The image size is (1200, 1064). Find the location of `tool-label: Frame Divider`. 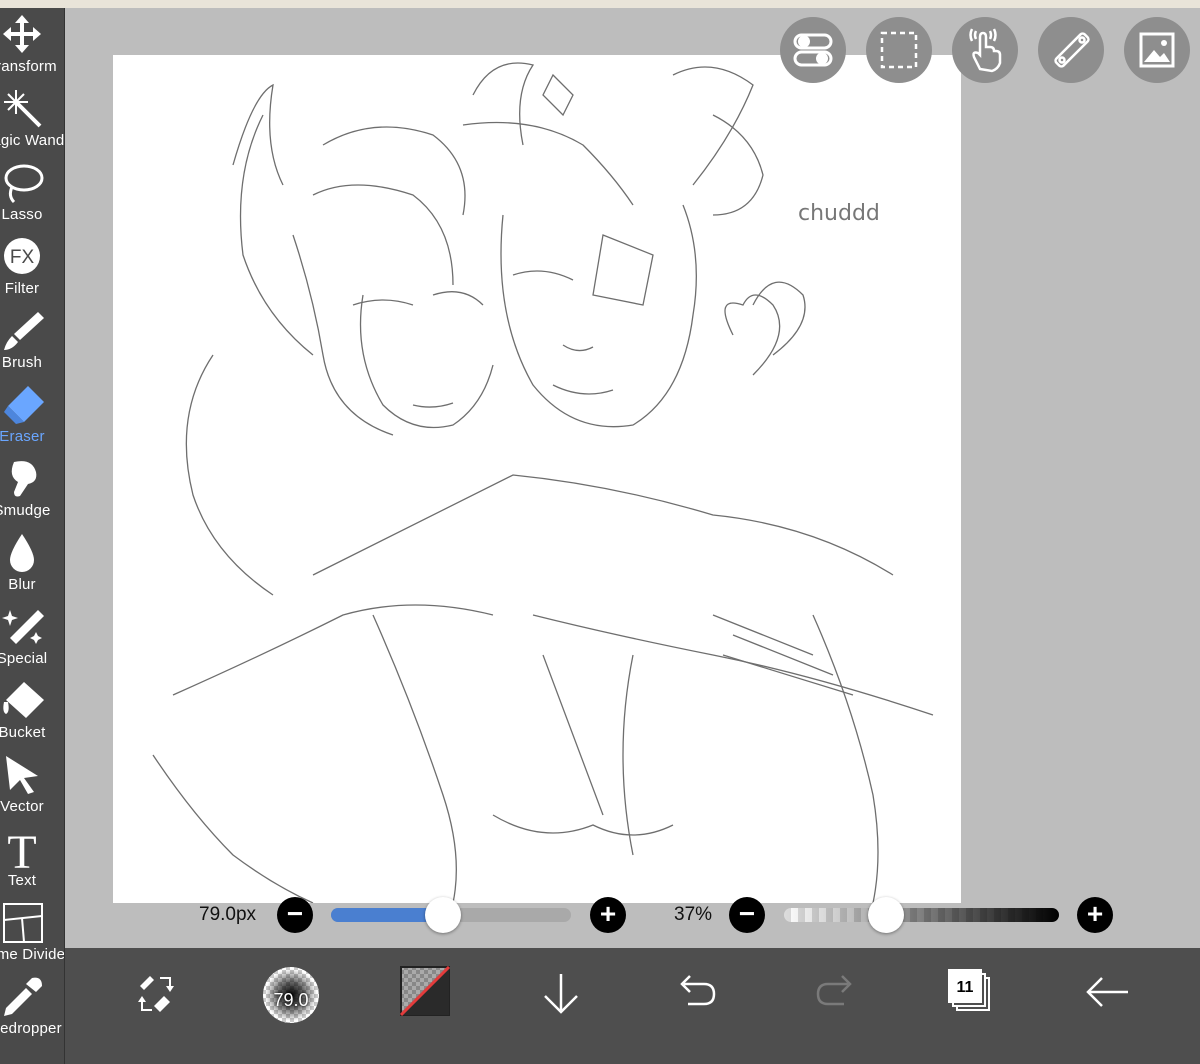

tool-label: Frame Divider is located at coordinates (32, 954).